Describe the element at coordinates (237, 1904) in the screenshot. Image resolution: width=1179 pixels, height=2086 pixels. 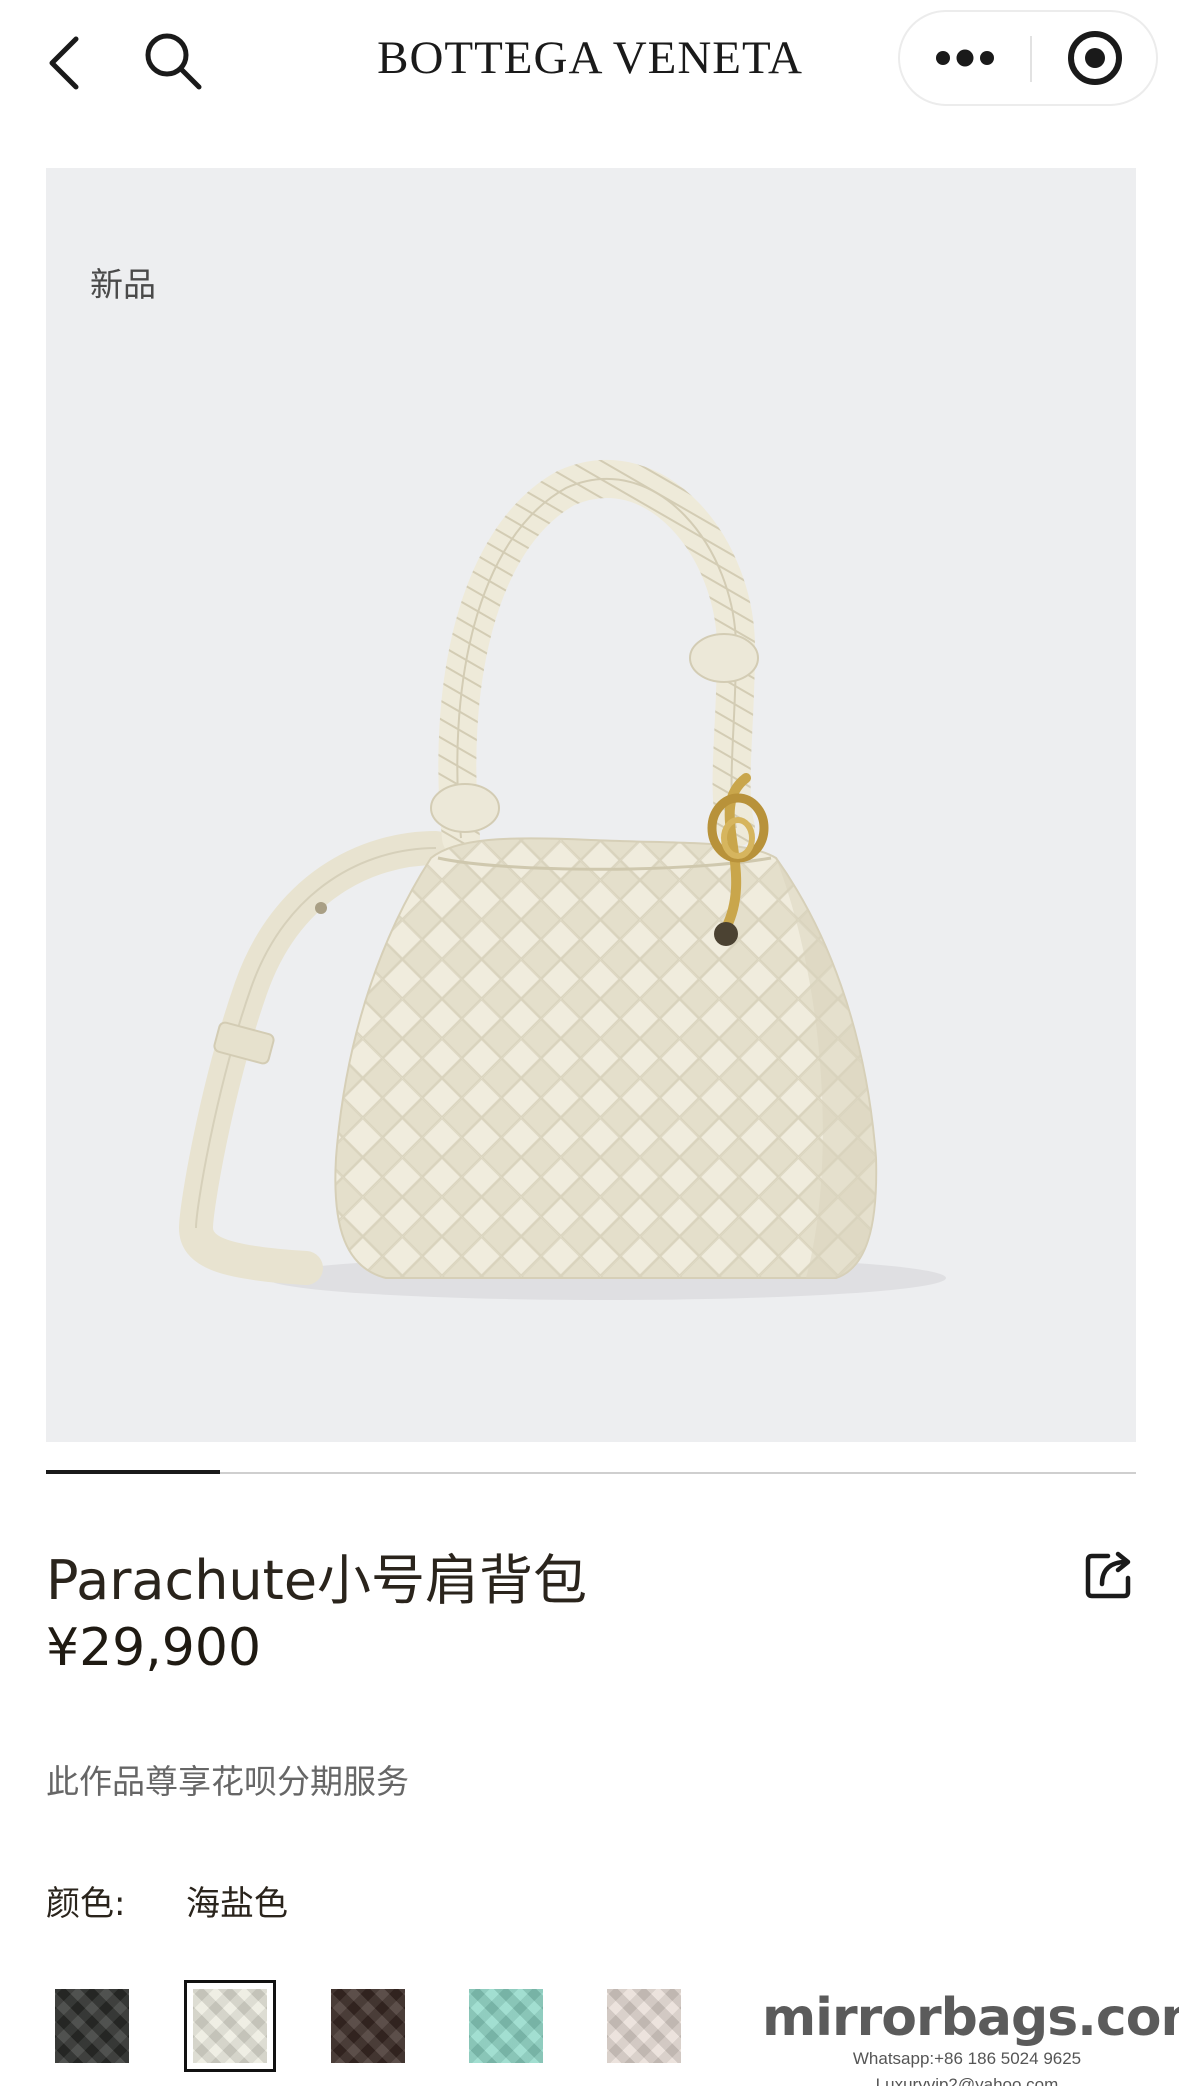
I see `color-value: 海盐色` at that location.